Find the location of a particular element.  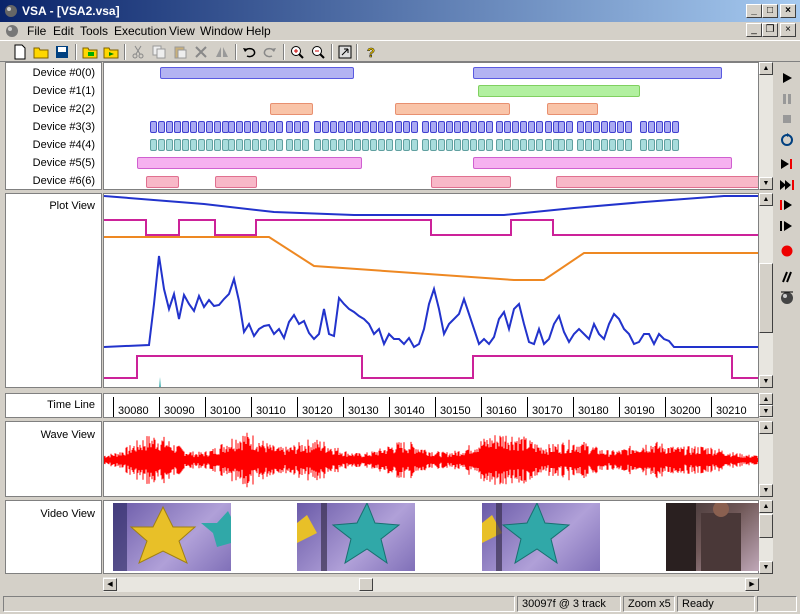

menu-edit: Edit is located at coordinates (63, 31).